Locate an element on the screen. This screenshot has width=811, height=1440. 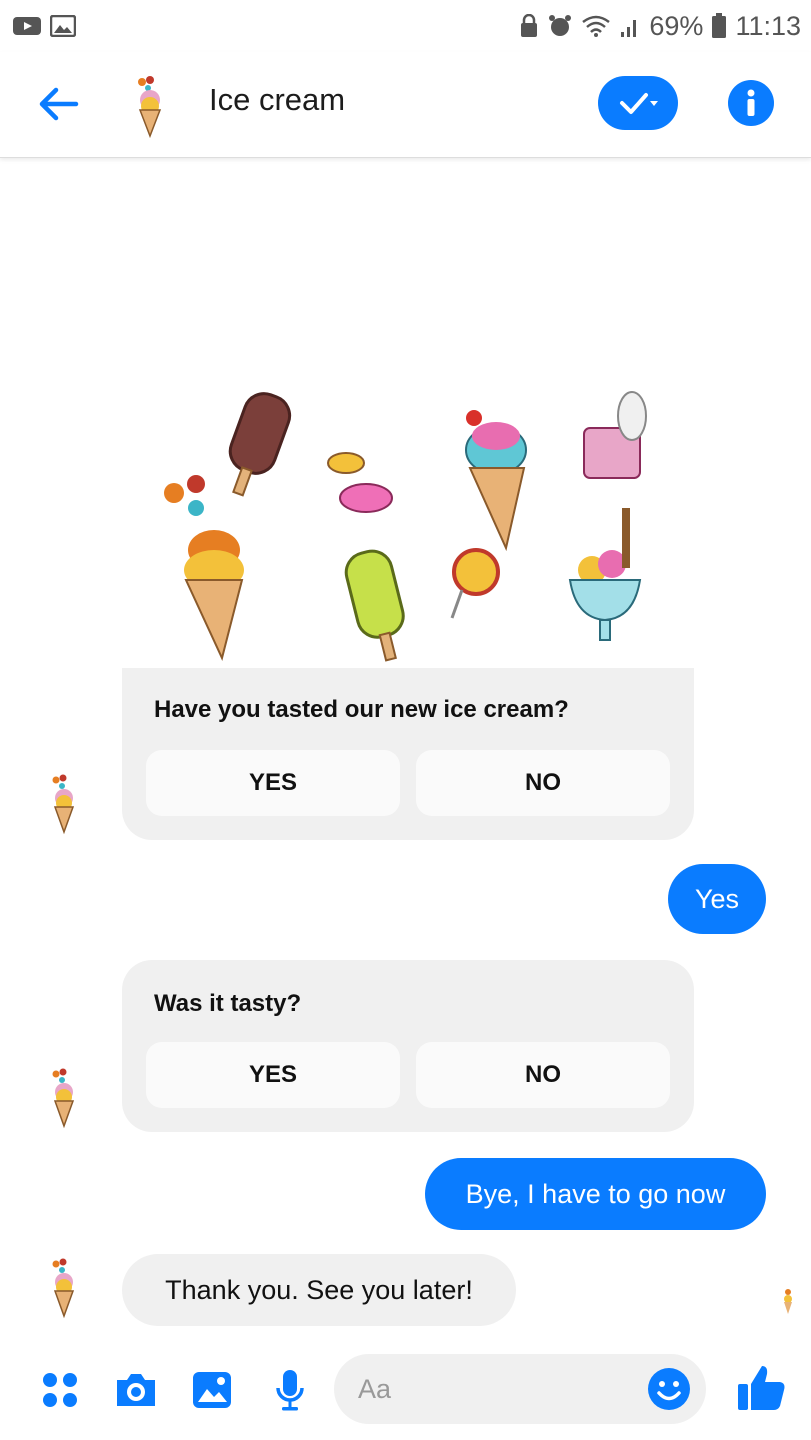
microphone-button is located at coordinates (290, 1390).